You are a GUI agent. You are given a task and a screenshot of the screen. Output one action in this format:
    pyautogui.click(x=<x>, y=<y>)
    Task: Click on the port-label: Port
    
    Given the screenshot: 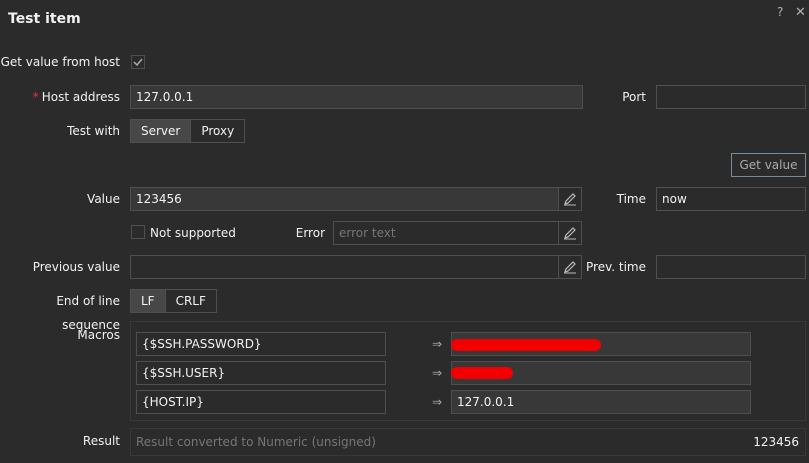 What is the action you would take?
    pyautogui.click(x=634, y=97)
    